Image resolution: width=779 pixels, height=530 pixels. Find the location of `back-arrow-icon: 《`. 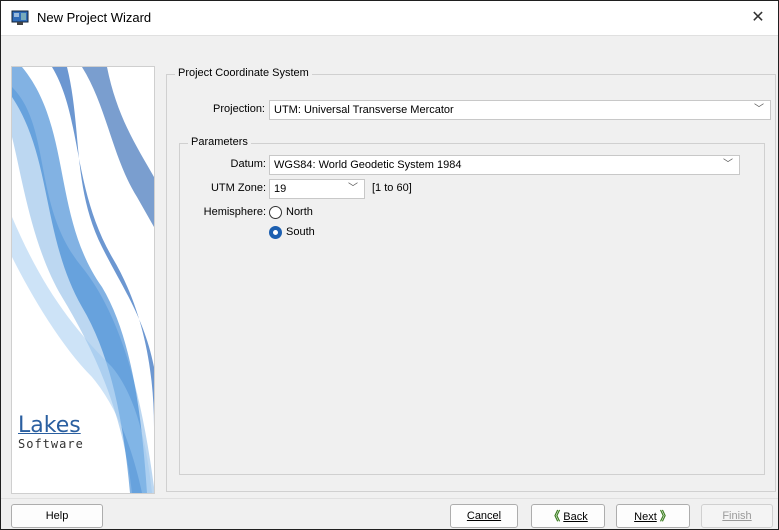

back-arrow-icon: 《 is located at coordinates (554, 516).